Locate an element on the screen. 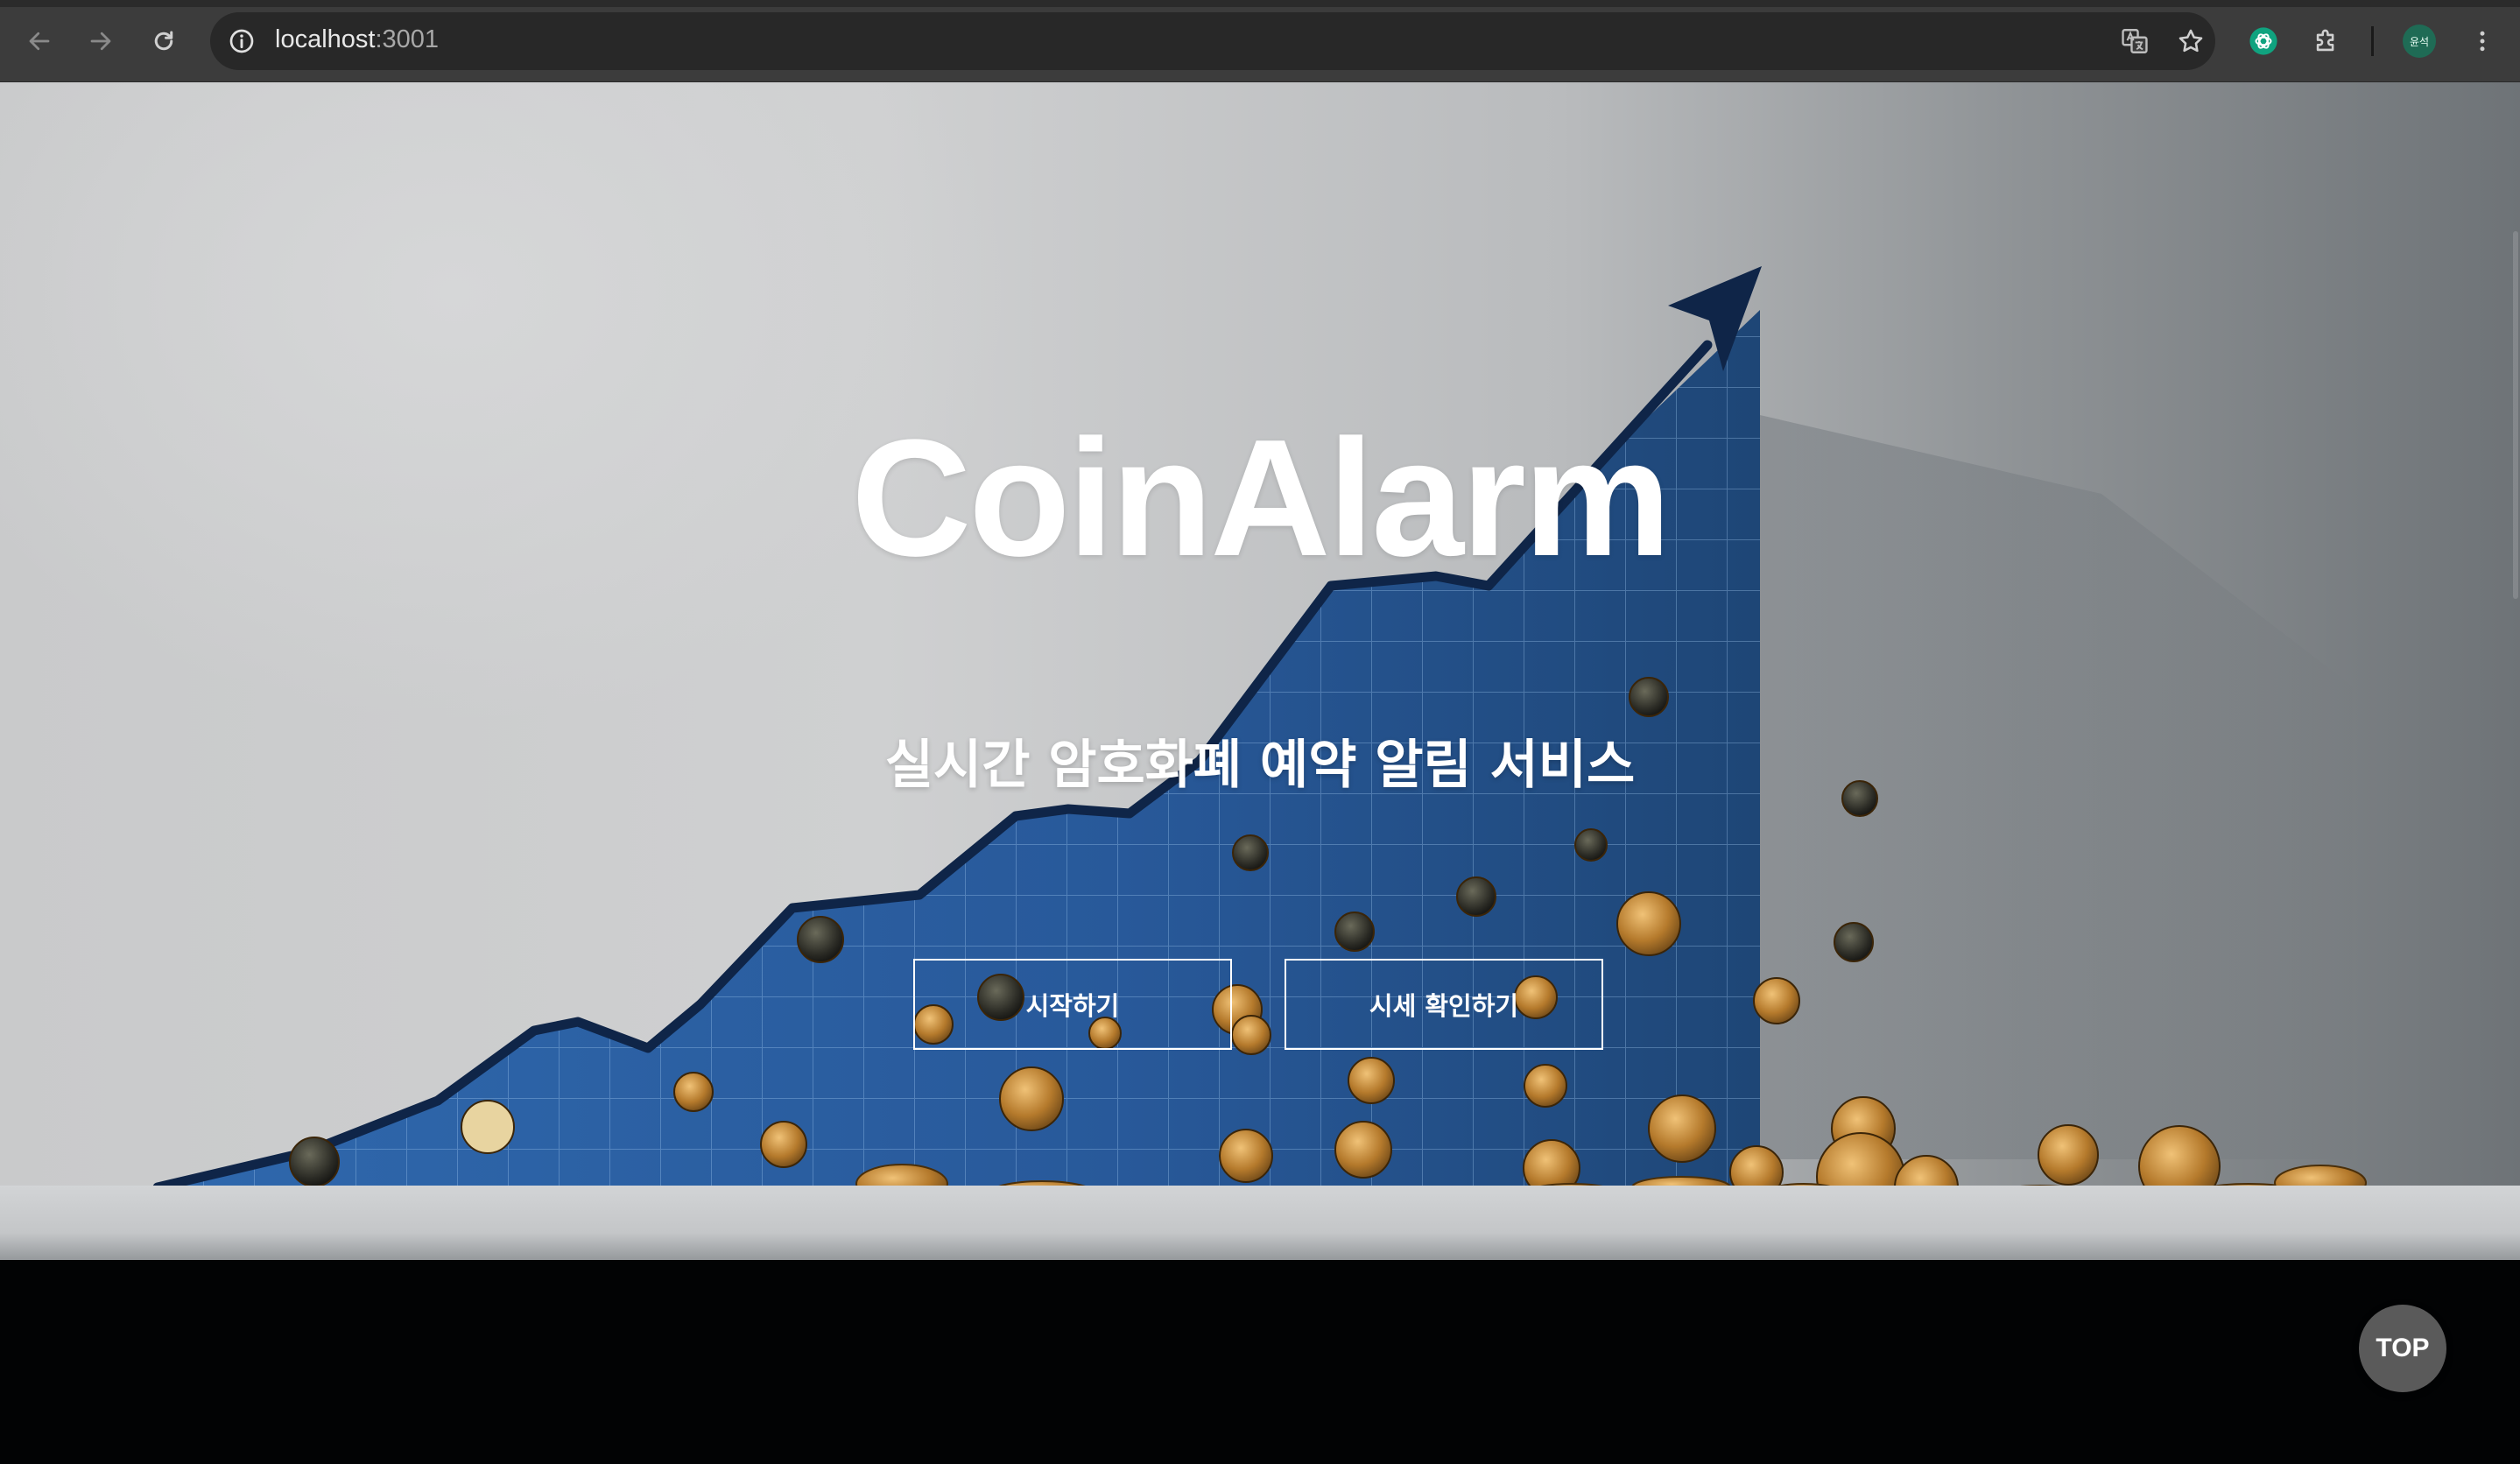 The image size is (2520, 1464). reload-button is located at coordinates (164, 41).